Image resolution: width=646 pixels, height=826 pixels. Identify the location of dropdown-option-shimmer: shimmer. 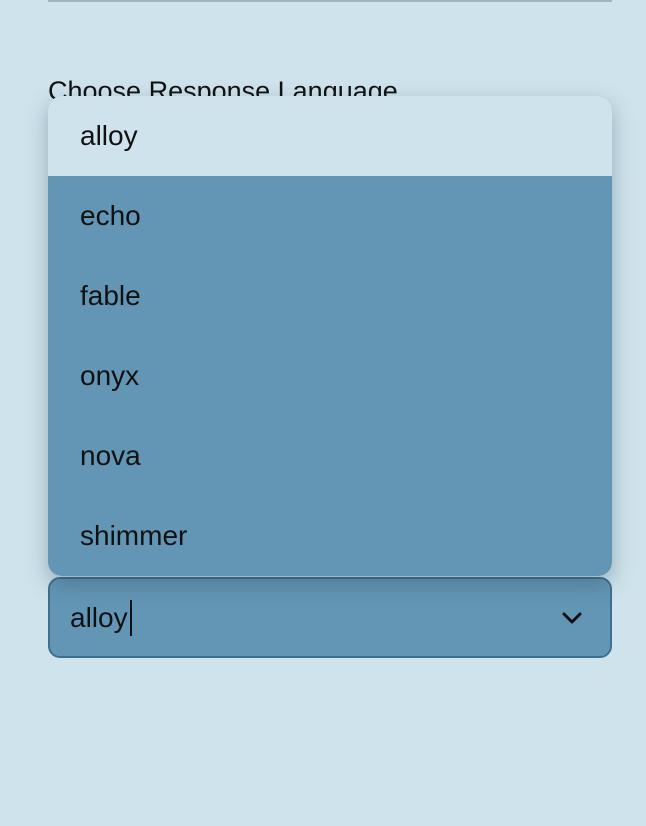
(330, 536).